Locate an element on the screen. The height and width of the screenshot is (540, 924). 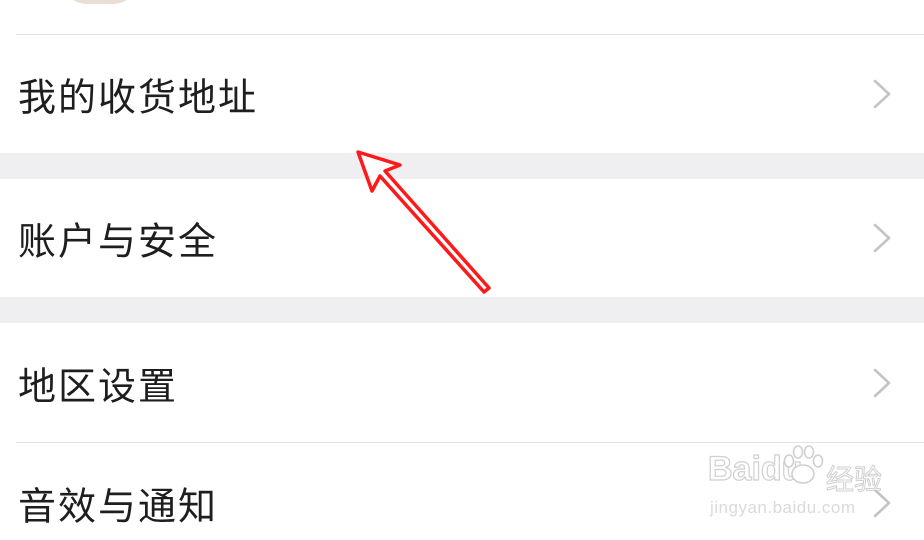
settings-item-label: 音效与通知 is located at coordinates (118, 506).